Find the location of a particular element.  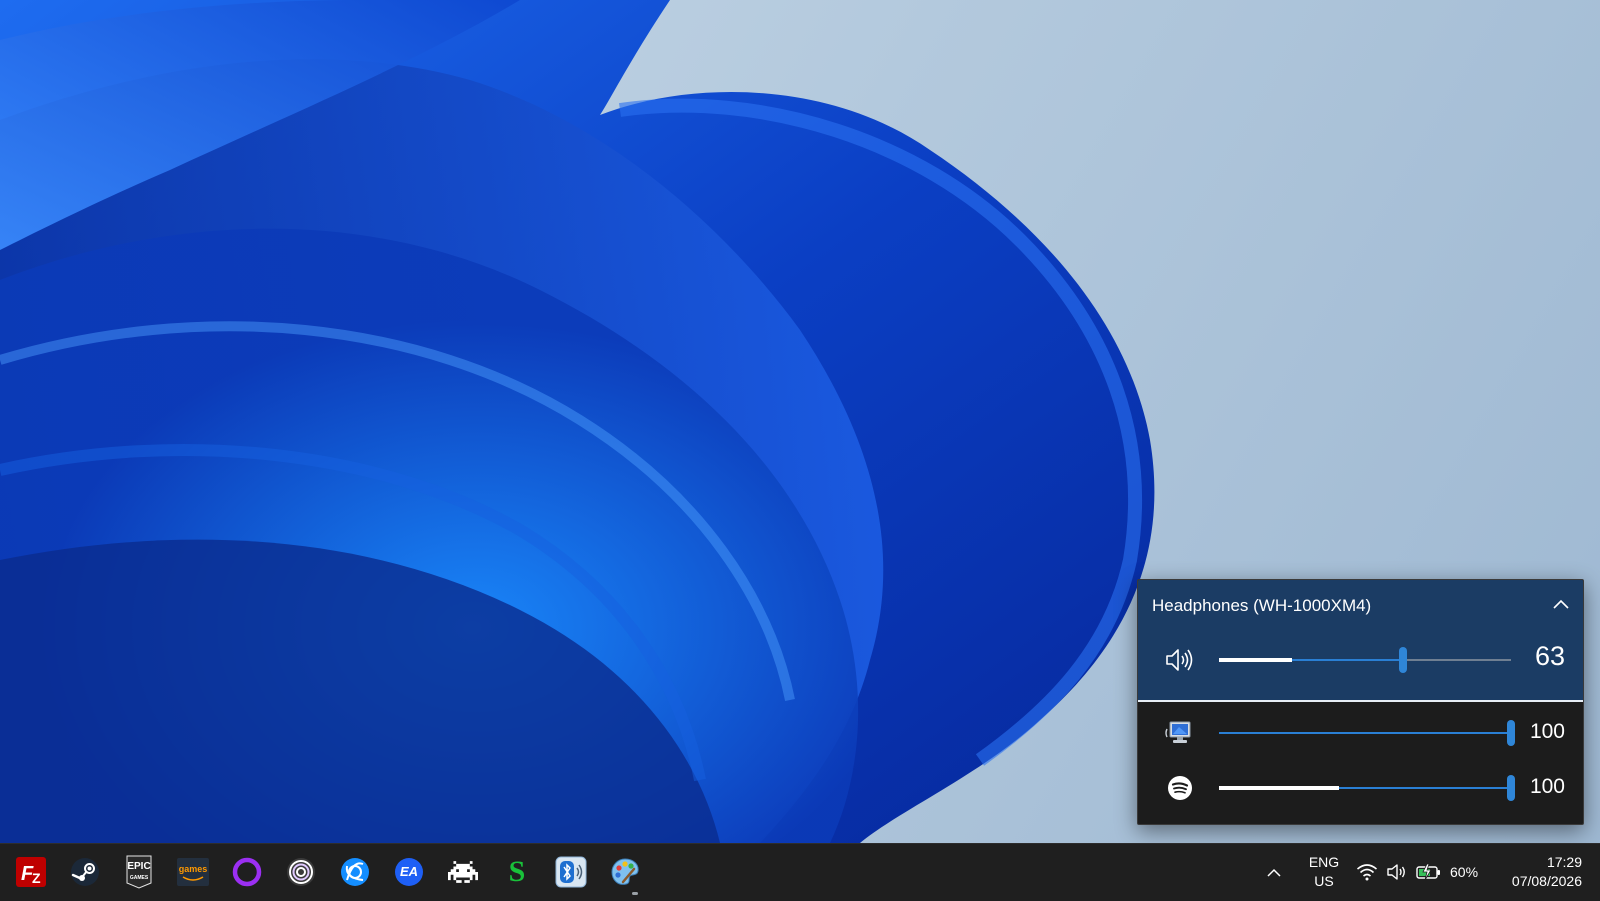

ea-label: EA is located at coordinates (409, 871).